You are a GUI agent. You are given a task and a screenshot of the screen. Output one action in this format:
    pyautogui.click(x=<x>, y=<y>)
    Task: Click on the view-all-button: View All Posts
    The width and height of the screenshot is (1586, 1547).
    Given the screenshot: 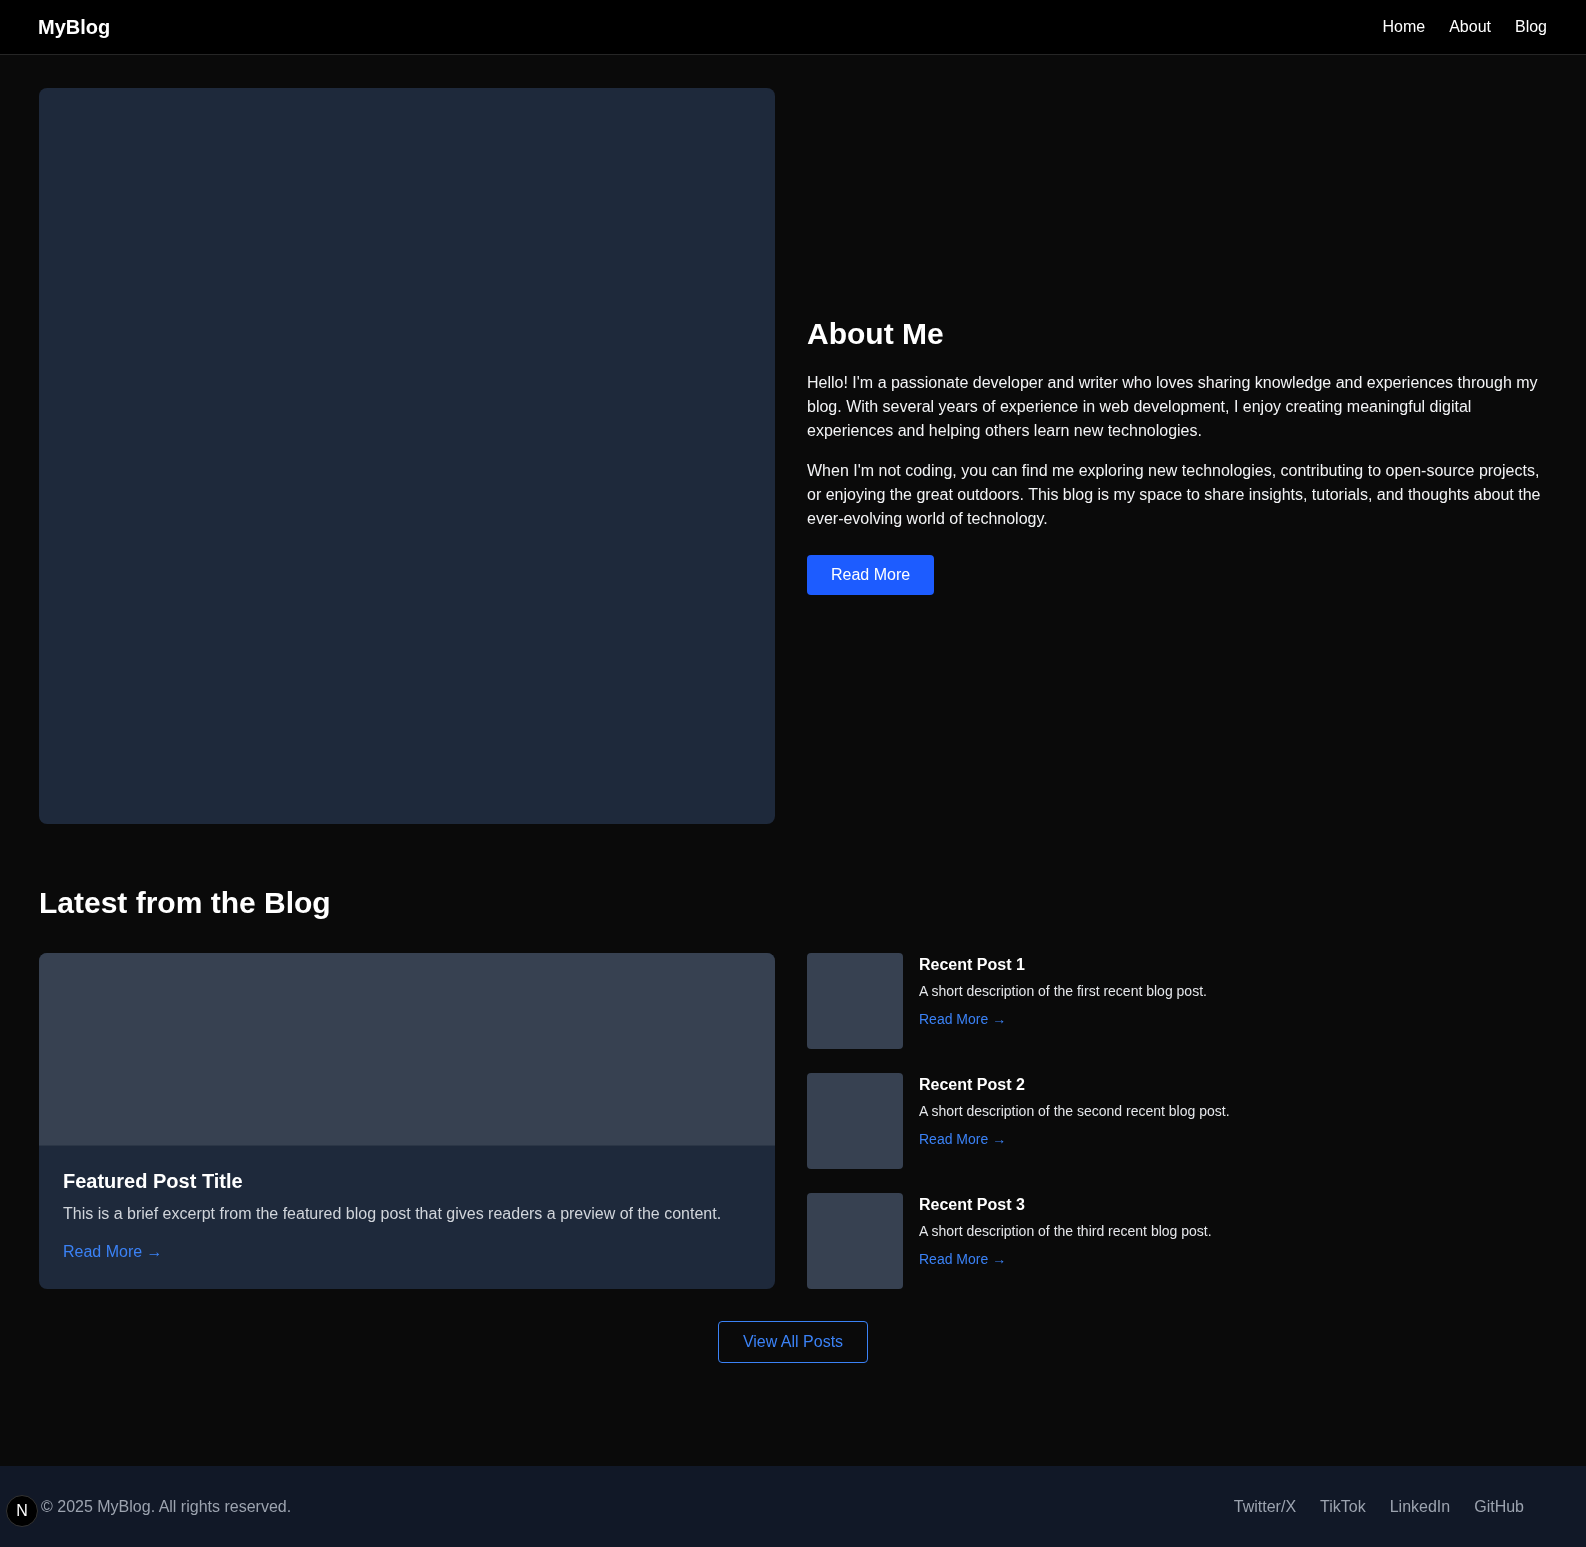 What is the action you would take?
    pyautogui.click(x=793, y=1342)
    